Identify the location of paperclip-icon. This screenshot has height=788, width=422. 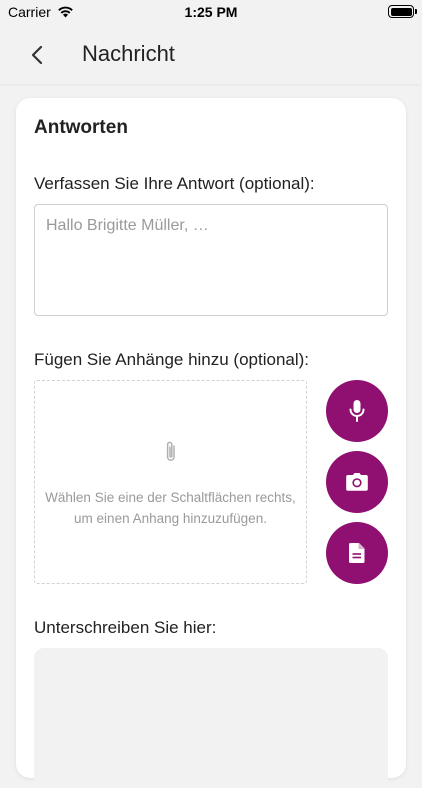
(170, 451).